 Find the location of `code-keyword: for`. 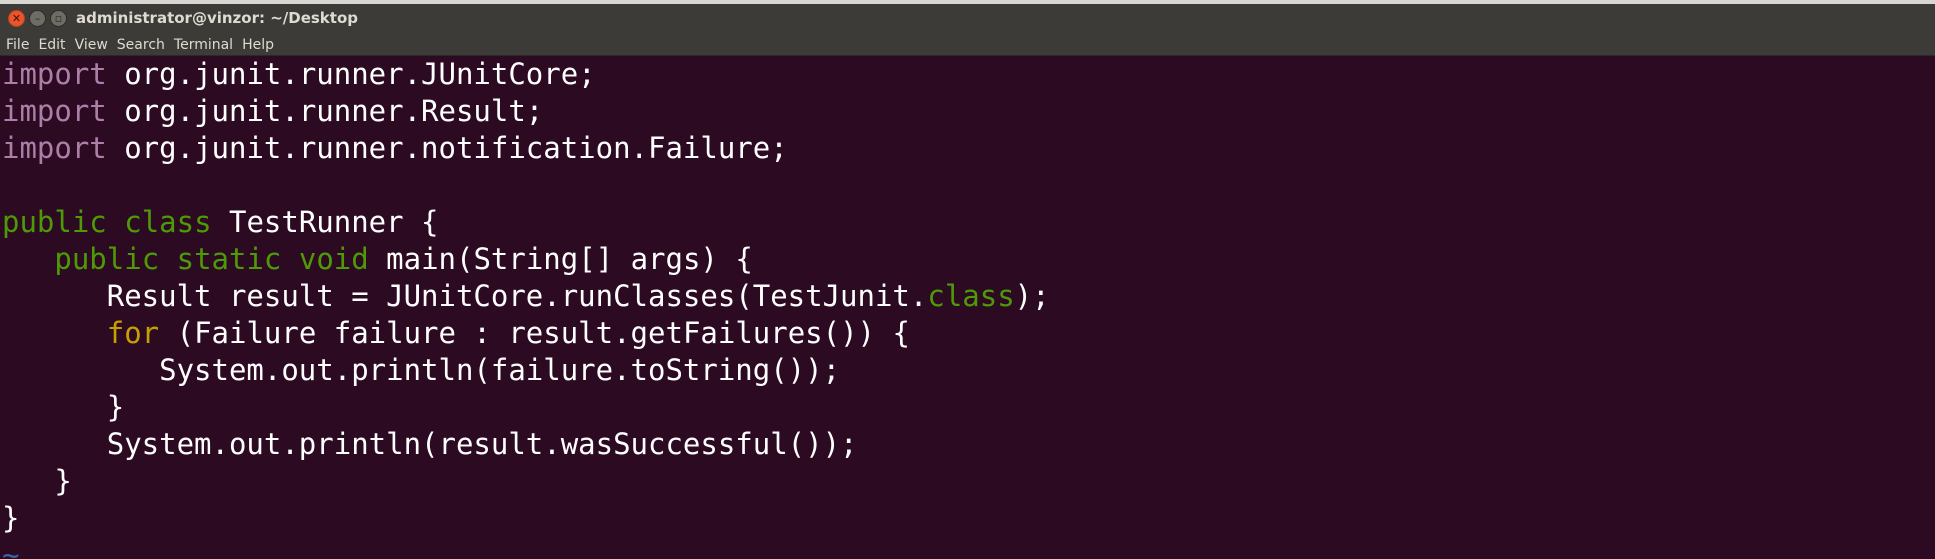

code-keyword: for is located at coordinates (133, 333).